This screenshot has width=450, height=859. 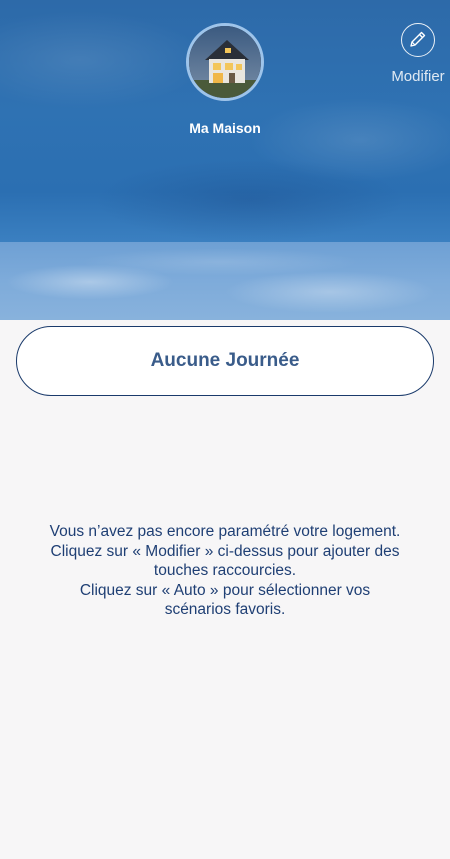 I want to click on message-line: touches raccourcies., so click(x=225, y=570).